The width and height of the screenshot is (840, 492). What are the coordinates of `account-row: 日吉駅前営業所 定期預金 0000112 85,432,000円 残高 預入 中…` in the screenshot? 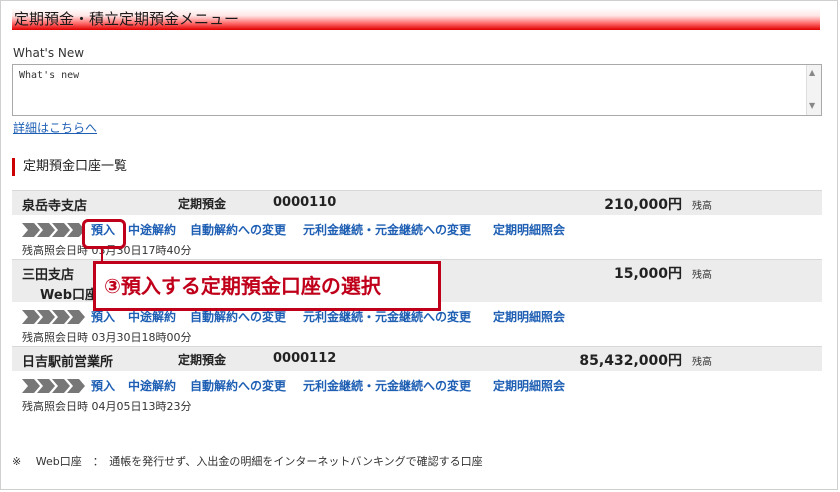 It's located at (417, 380).